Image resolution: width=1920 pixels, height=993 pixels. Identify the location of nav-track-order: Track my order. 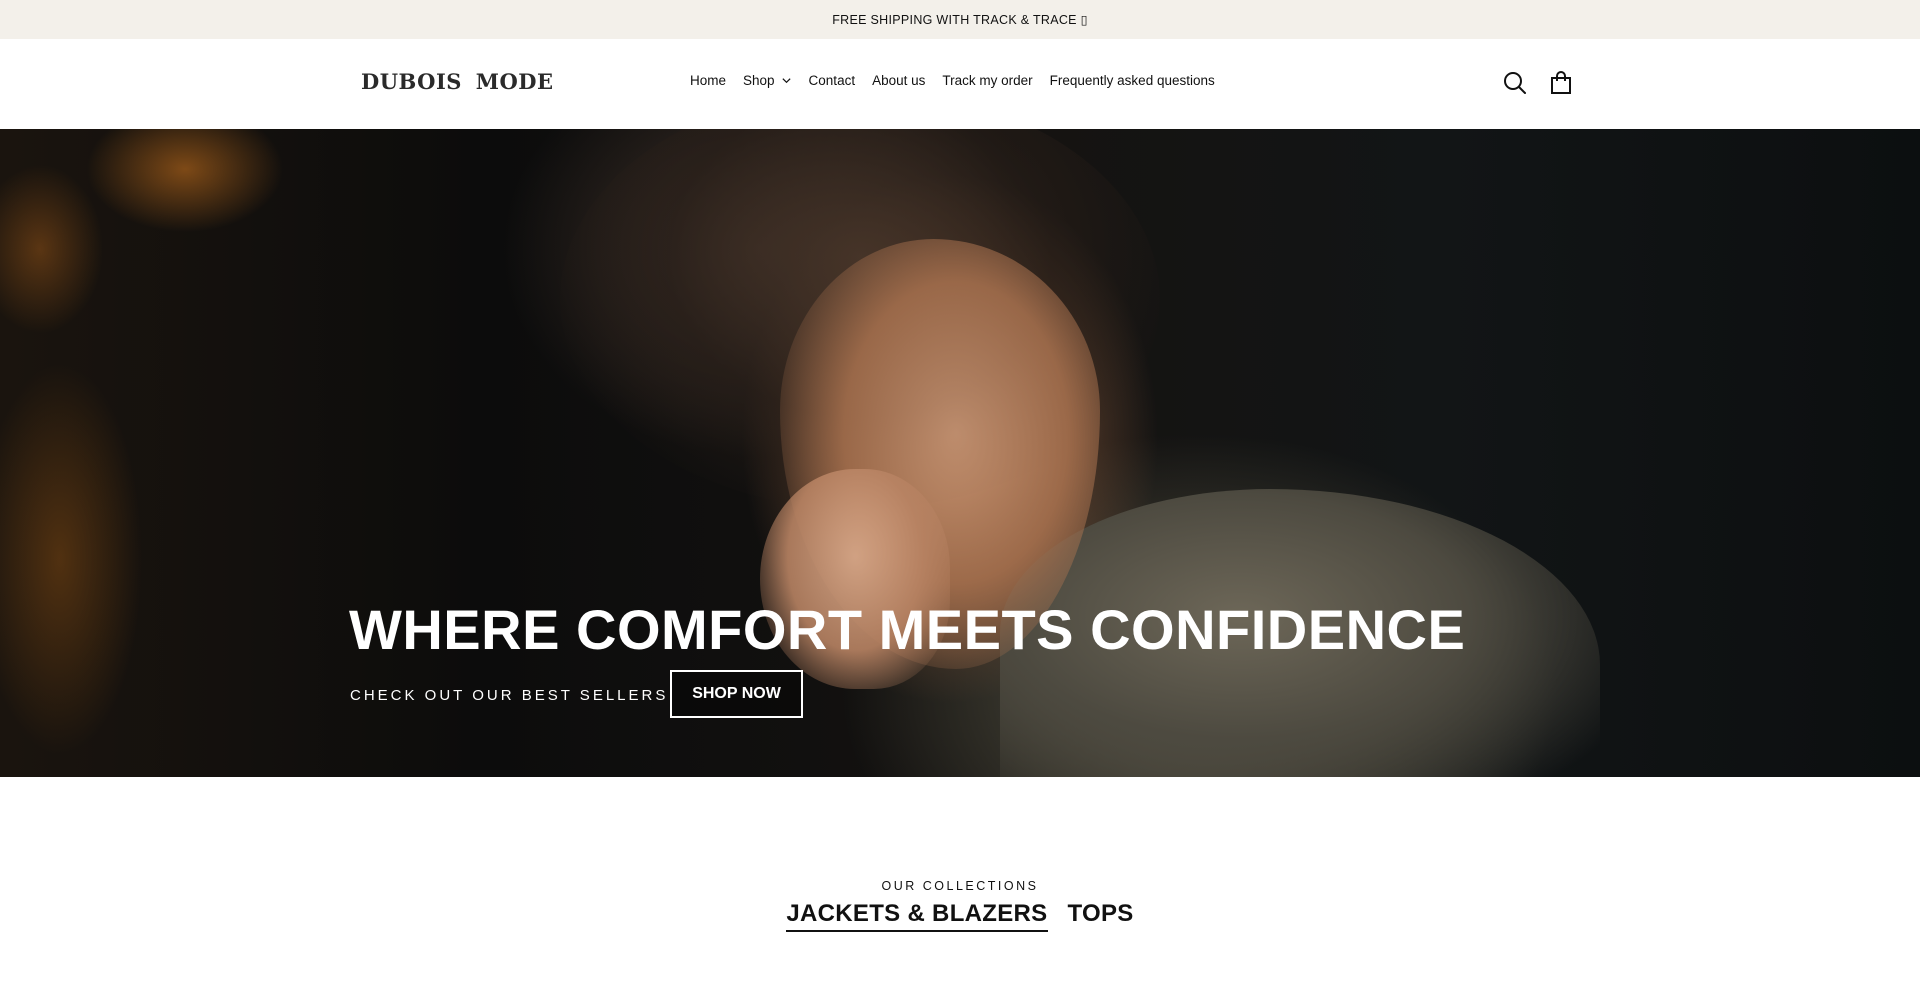
(987, 80).